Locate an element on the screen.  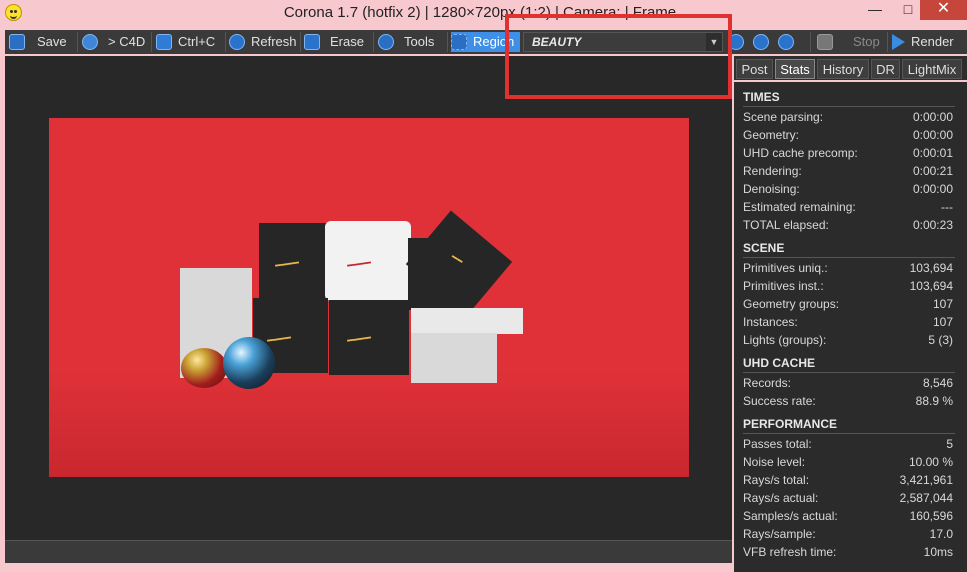
tab-post: Post is located at coordinates (754, 69).